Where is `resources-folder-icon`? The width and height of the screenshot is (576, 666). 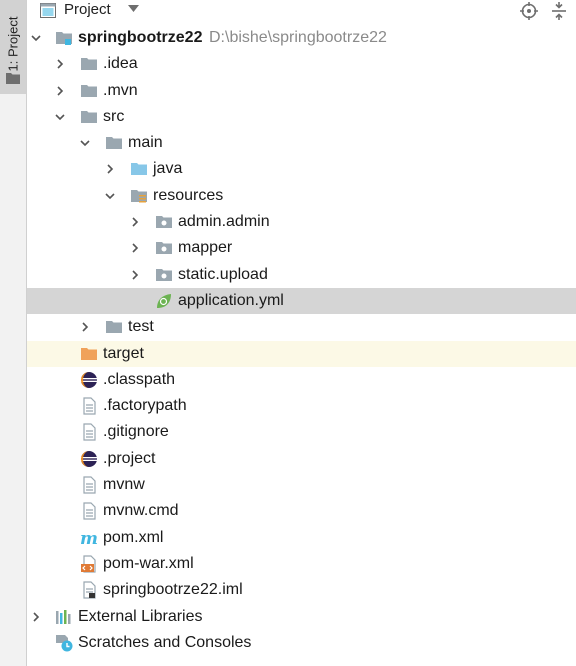
resources-folder-icon is located at coordinates (139, 196).